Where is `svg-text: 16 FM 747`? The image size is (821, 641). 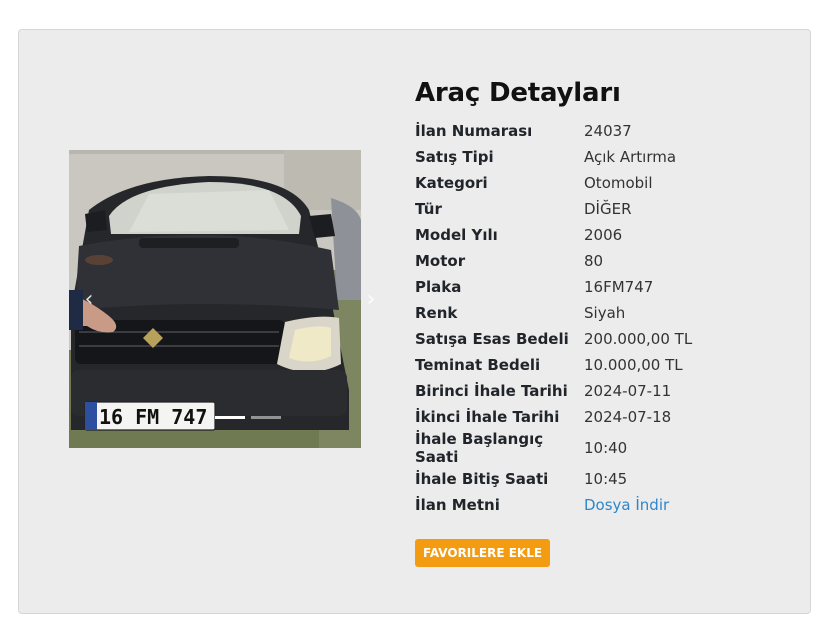
svg-text: 16 FM 747 is located at coordinates (153, 417).